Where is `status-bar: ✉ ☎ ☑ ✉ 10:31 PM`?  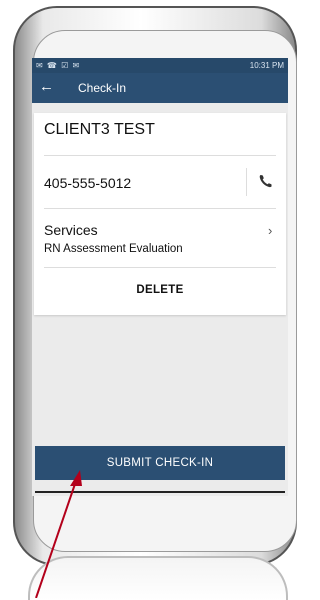 status-bar: ✉ ☎ ☑ ✉ 10:31 PM is located at coordinates (160, 65).